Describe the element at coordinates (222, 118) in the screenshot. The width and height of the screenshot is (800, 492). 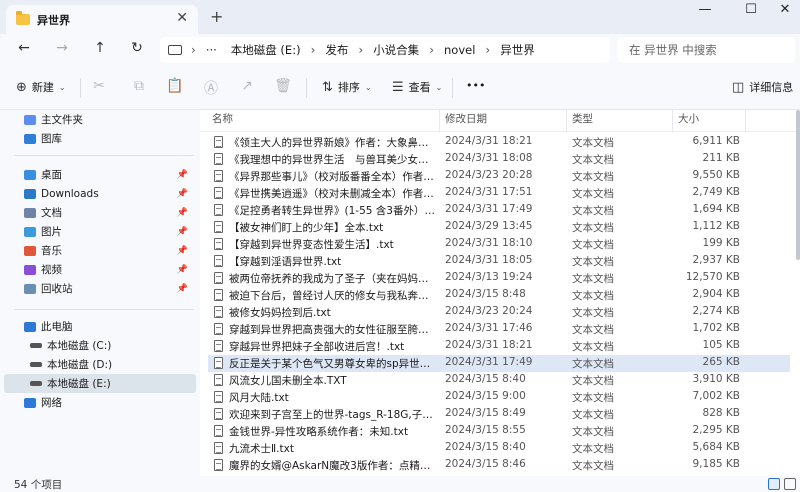
I see `column-header-name: 名称` at that location.